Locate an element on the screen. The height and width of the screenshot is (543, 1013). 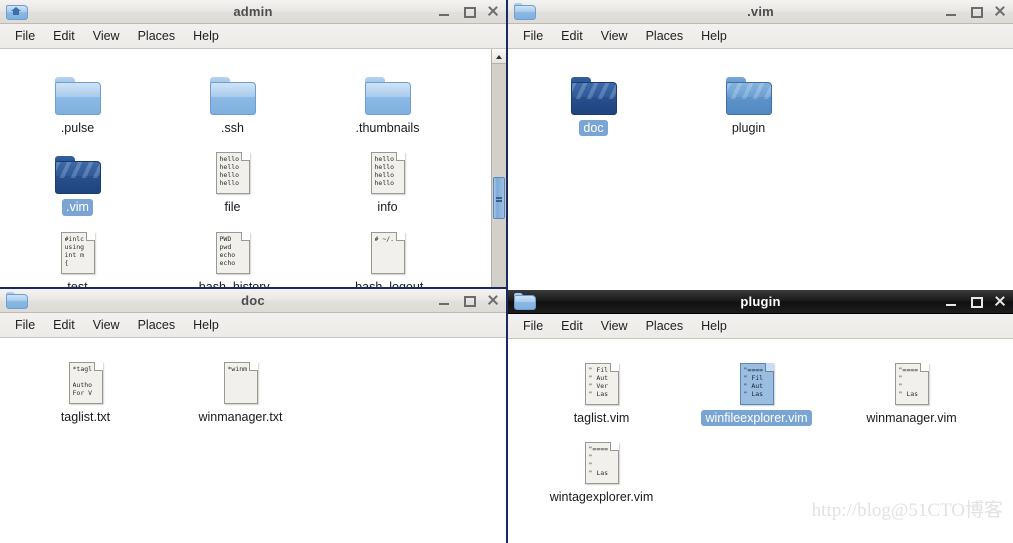
file-preview-text: hello hello hello hello is located at coordinates (229, 171).